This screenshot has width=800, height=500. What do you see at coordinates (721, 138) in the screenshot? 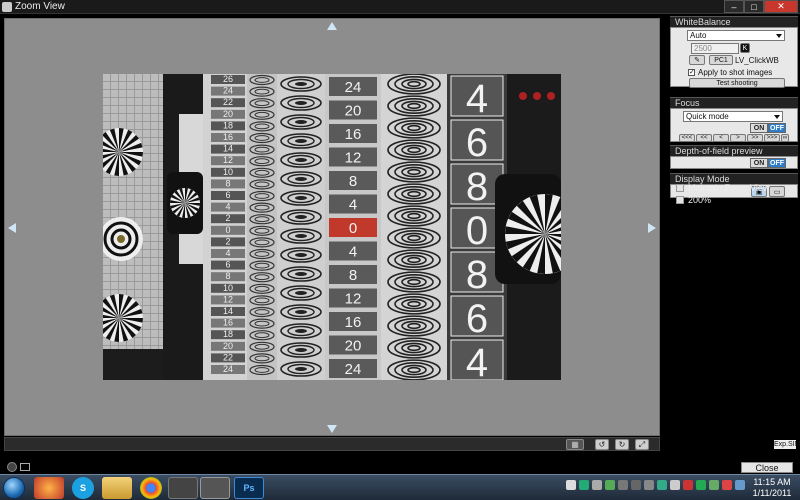
I see `focus-step-near-small: <` at bounding box center [721, 138].